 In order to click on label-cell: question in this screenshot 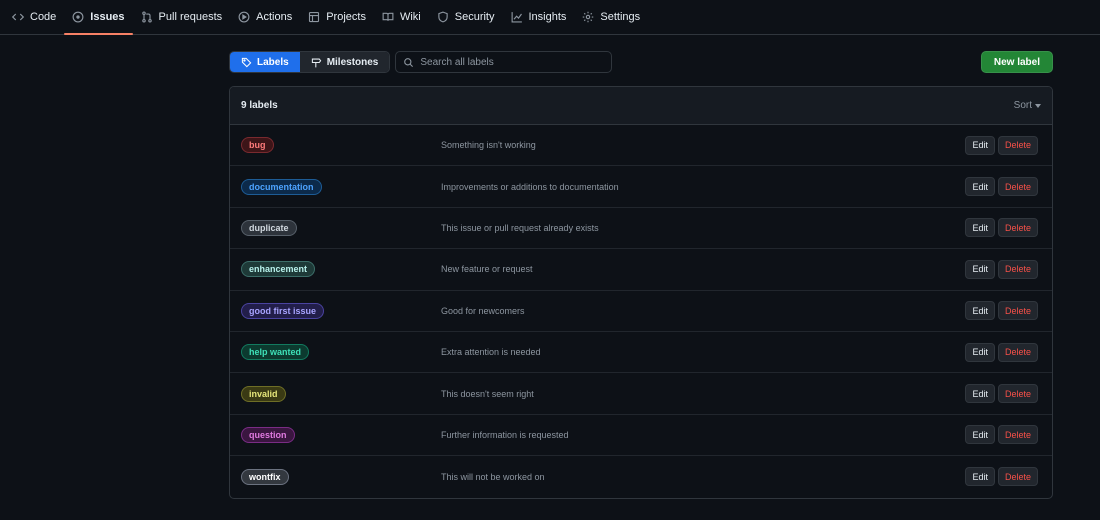, I will do `click(341, 434)`.